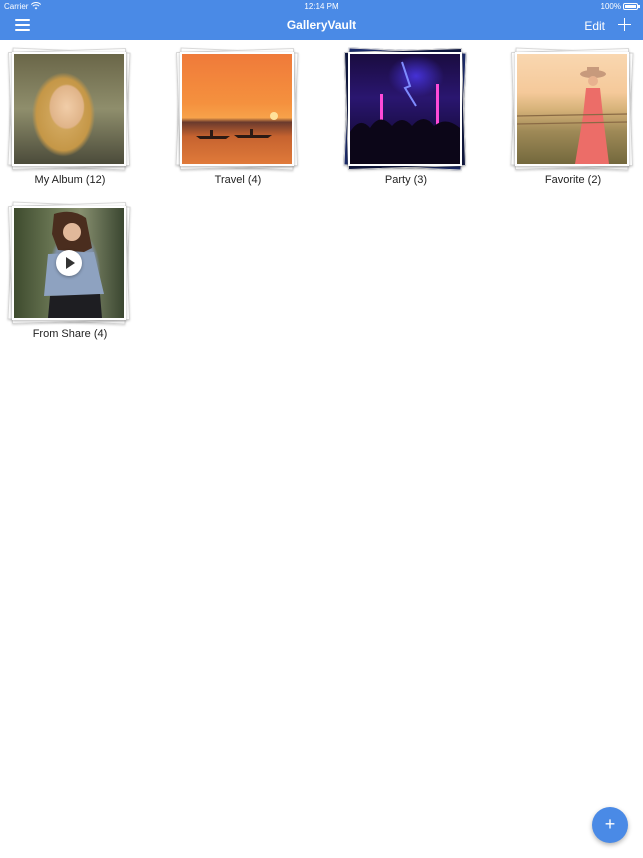  I want to click on album-travel: Travel (4), so click(238, 123).